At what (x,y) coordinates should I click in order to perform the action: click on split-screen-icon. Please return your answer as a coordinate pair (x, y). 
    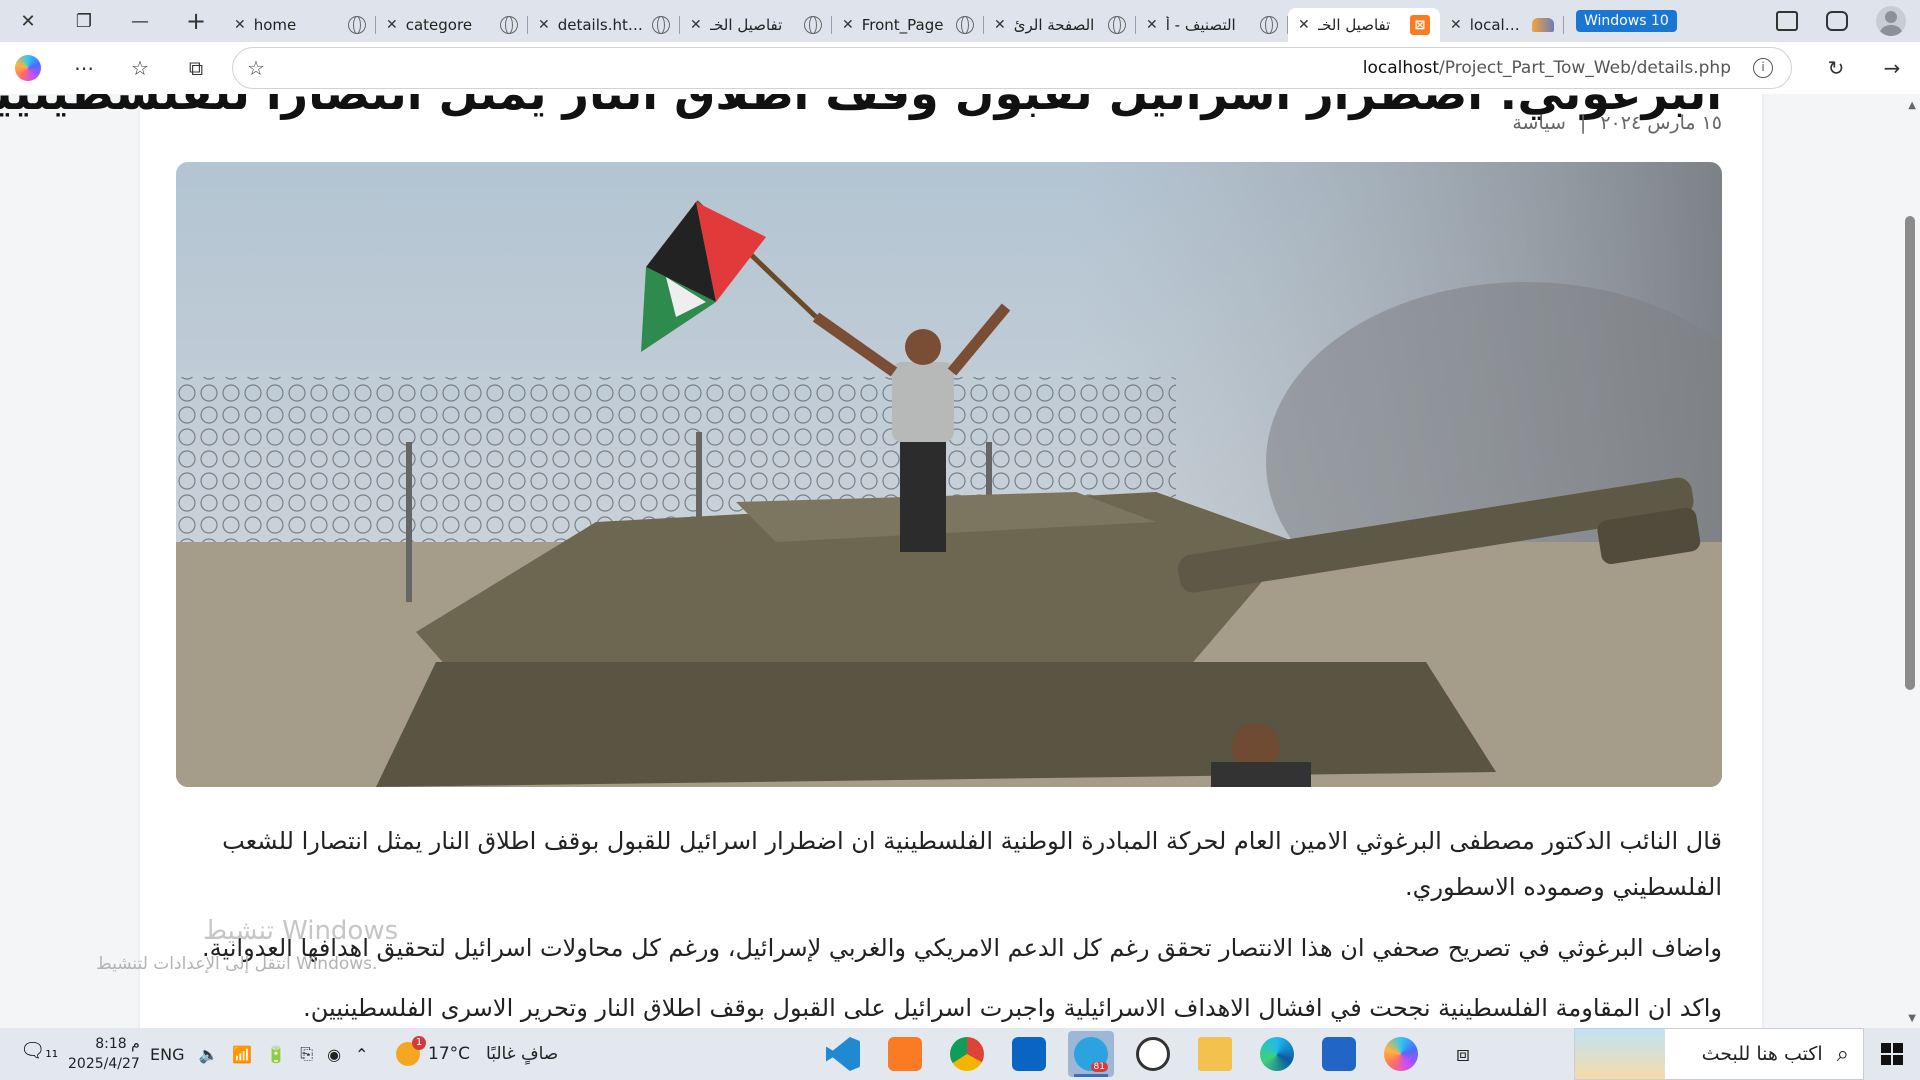
    Looking at the image, I should click on (1787, 21).